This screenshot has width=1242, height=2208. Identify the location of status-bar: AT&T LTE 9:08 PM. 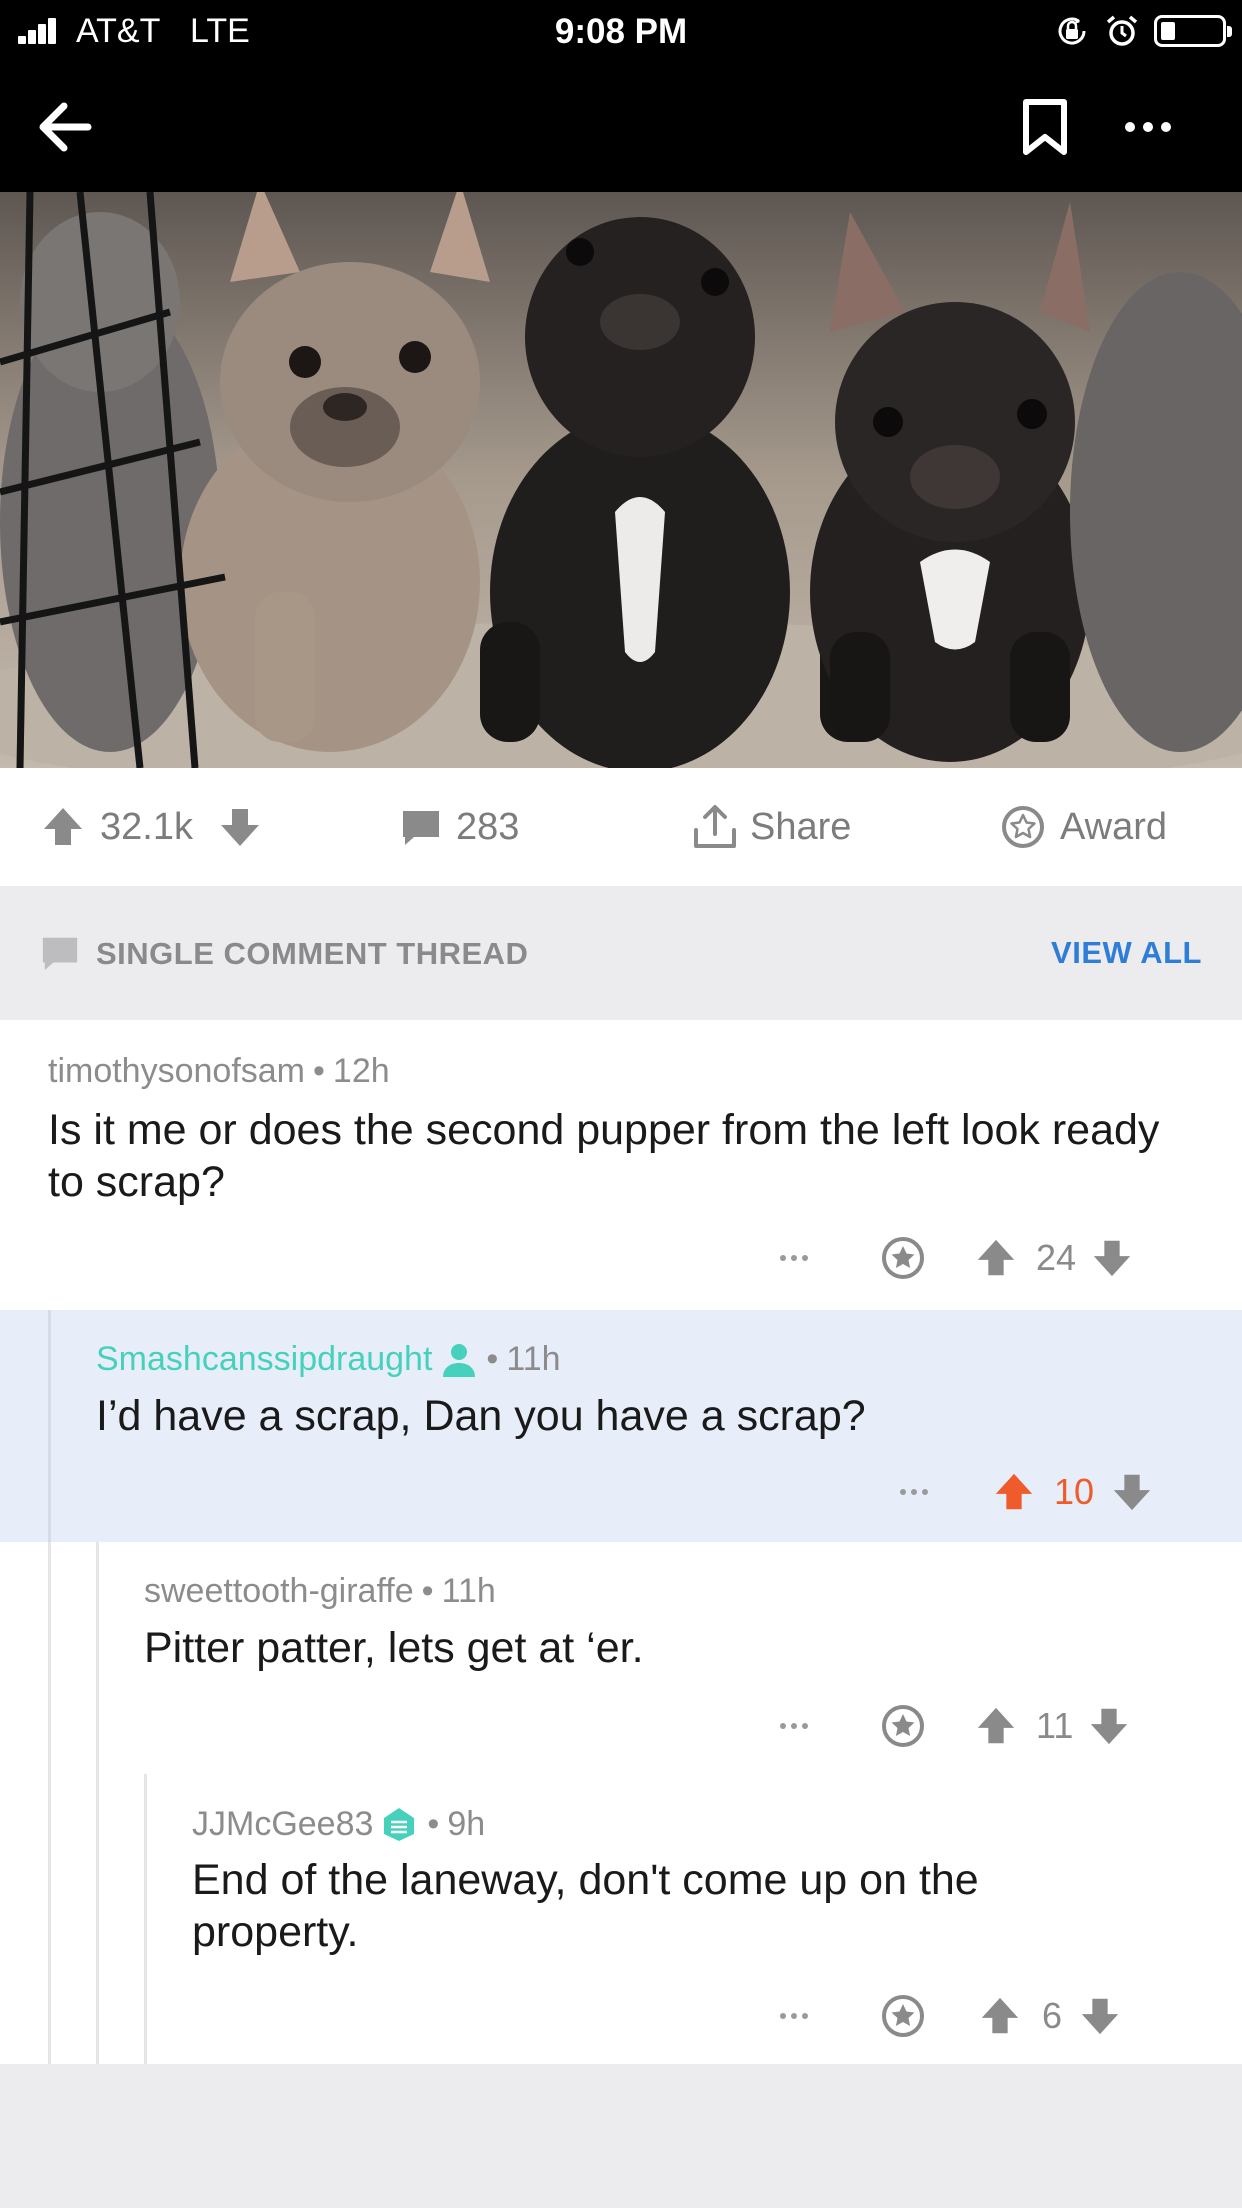
(621, 31).